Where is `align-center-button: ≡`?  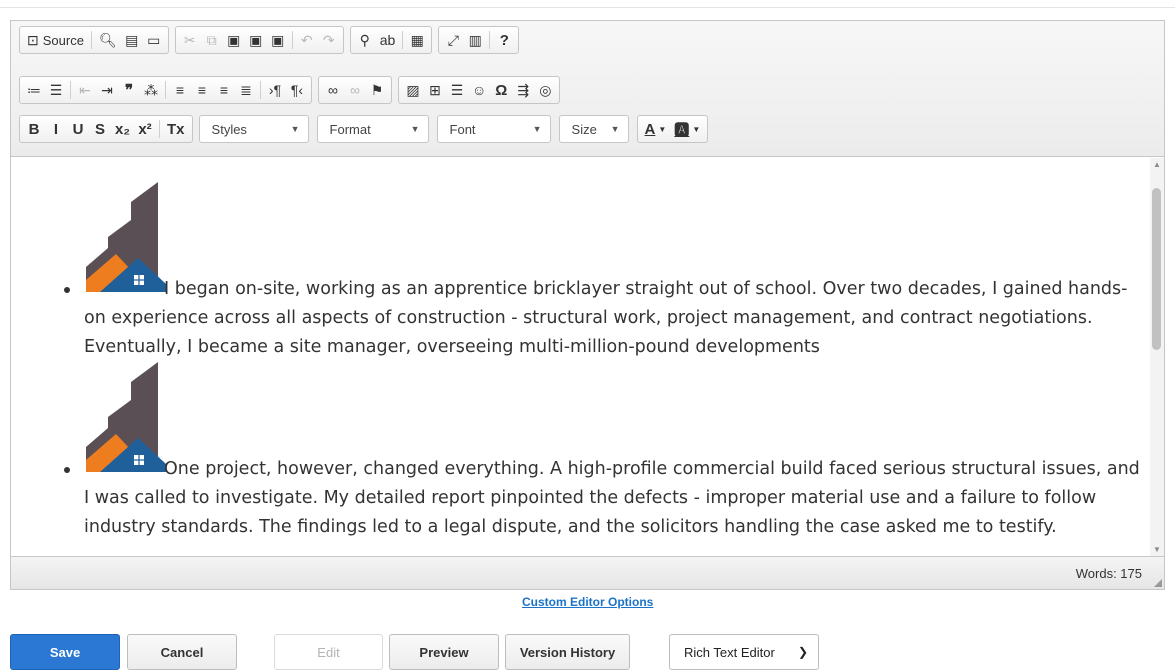 align-center-button: ≡ is located at coordinates (202, 90).